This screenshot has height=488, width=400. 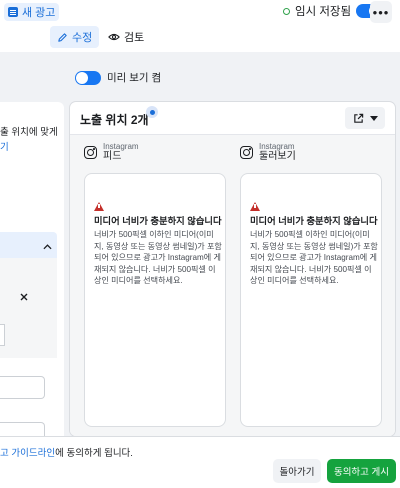 What do you see at coordinates (200, 38) in the screenshot?
I see `mode-bar: 수정 검토` at bounding box center [200, 38].